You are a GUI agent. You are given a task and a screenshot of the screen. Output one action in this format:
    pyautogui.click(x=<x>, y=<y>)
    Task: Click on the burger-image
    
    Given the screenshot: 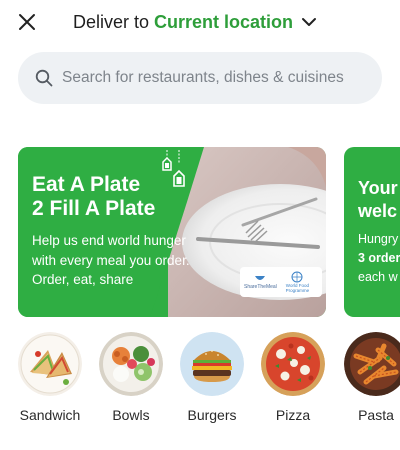 What is the action you would take?
    pyautogui.click(x=212, y=364)
    